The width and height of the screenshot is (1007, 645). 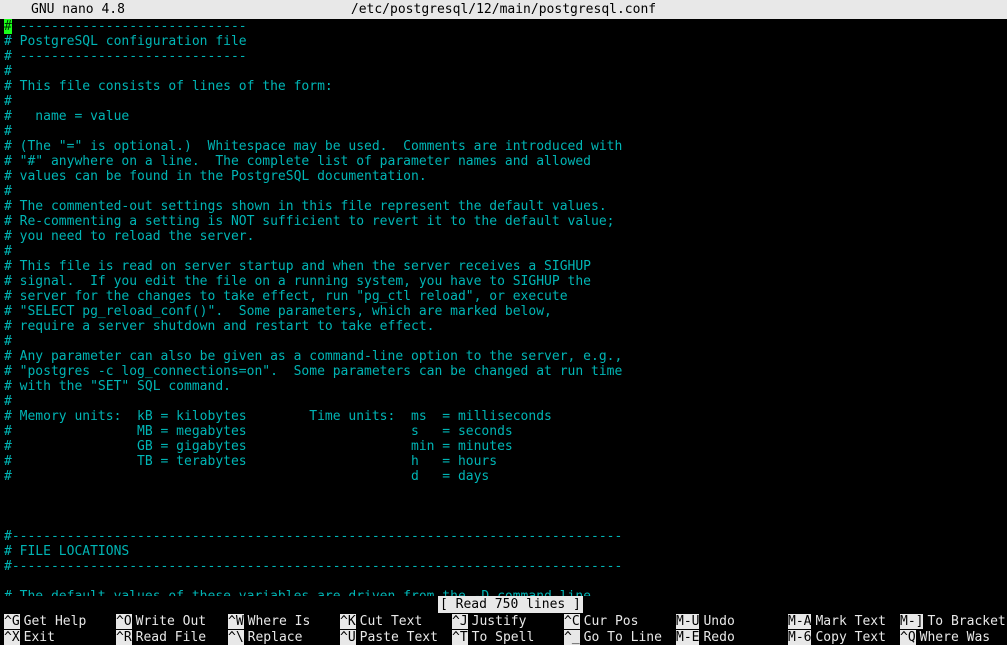 I want to click on shortcut-justify: ^J Justify, so click(x=489, y=621).